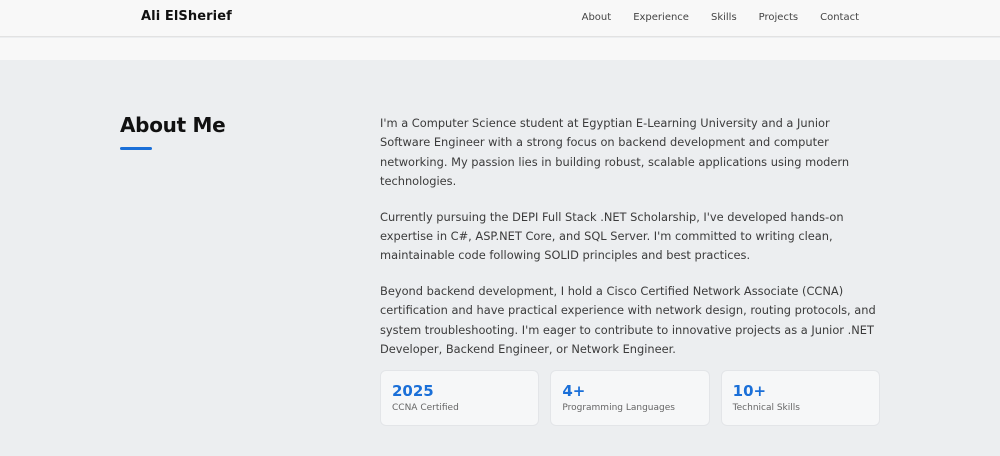  I want to click on stat-label: Technical Skills, so click(766, 408).